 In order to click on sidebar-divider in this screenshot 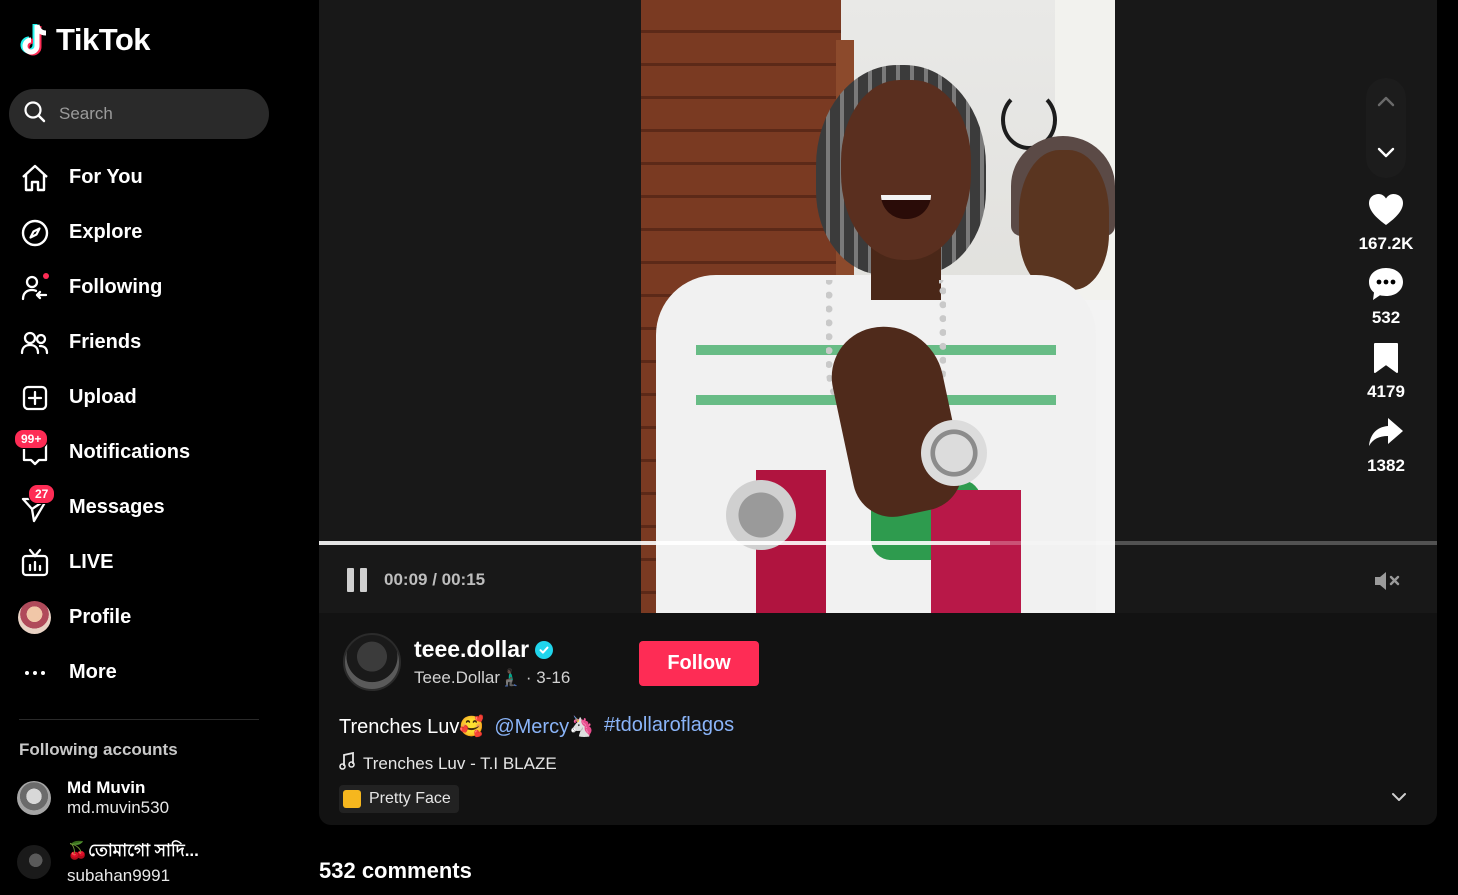, I will do `click(139, 719)`.